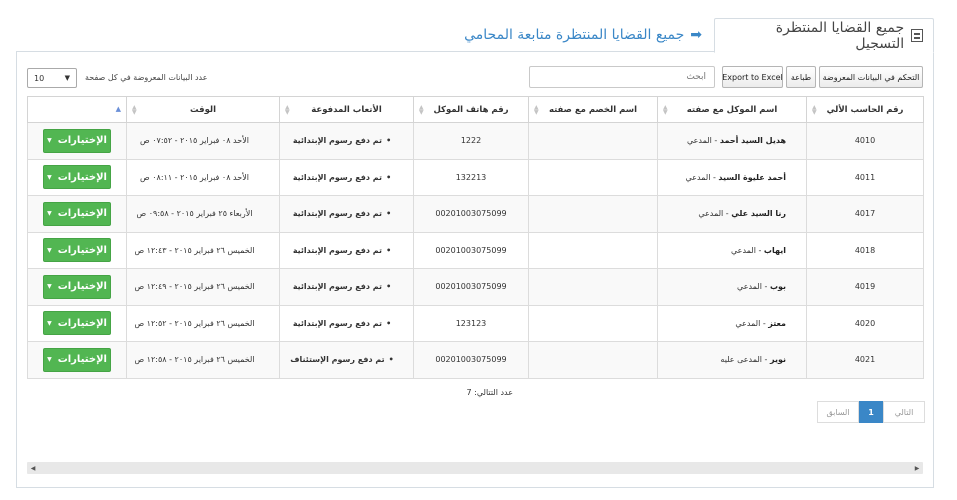 The height and width of the screenshot is (500, 957). What do you see at coordinates (838, 412) in the screenshot?
I see `pagination-prev: السابق` at bounding box center [838, 412].